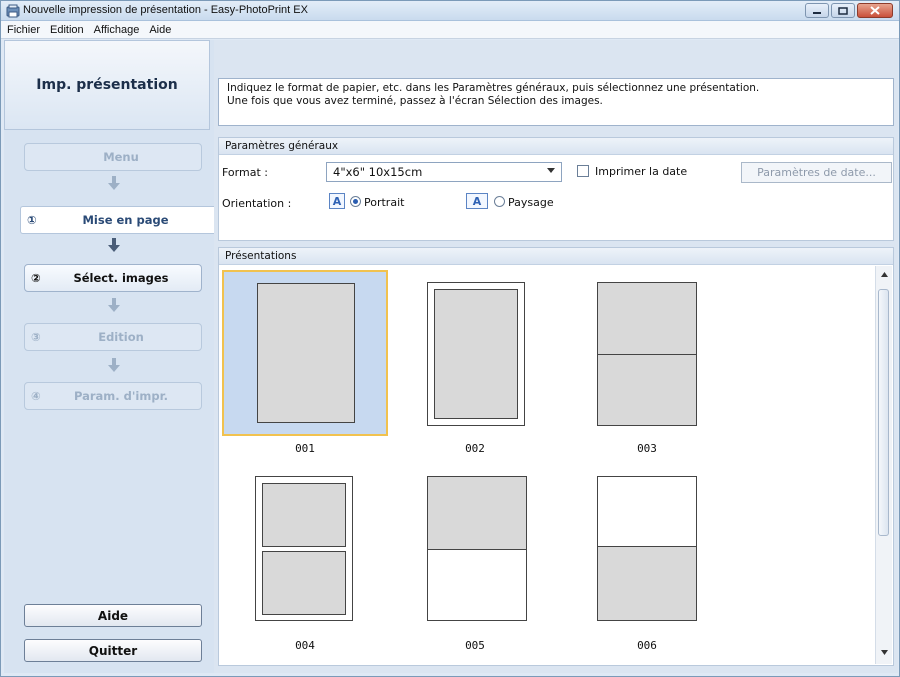 This screenshot has width=900, height=677. What do you see at coordinates (36, 278) in the screenshot?
I see `step-number: ②` at bounding box center [36, 278].